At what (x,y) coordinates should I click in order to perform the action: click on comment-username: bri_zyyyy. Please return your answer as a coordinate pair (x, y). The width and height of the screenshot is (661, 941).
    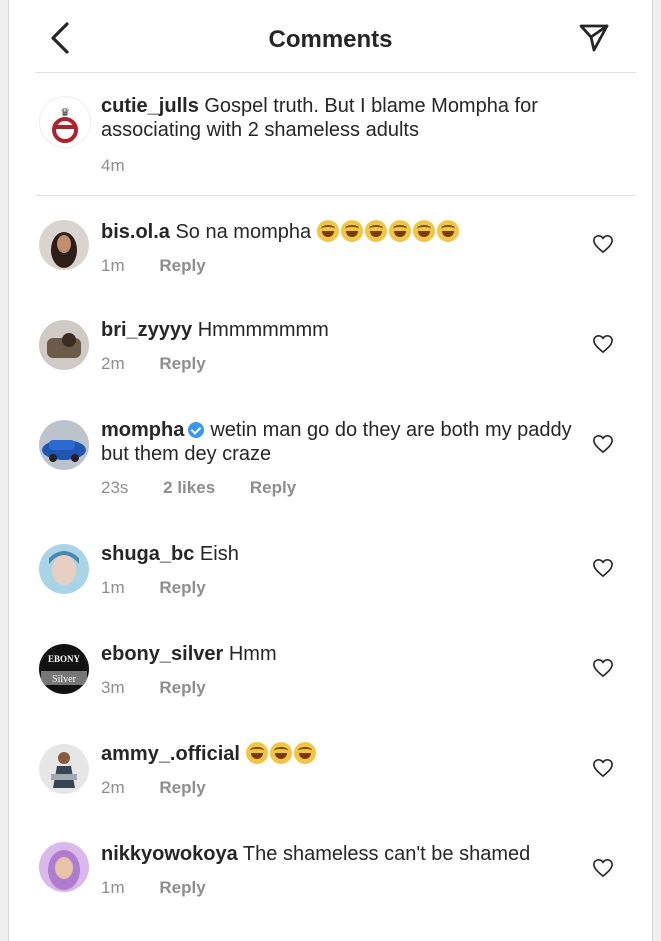
    Looking at the image, I should click on (146, 330).